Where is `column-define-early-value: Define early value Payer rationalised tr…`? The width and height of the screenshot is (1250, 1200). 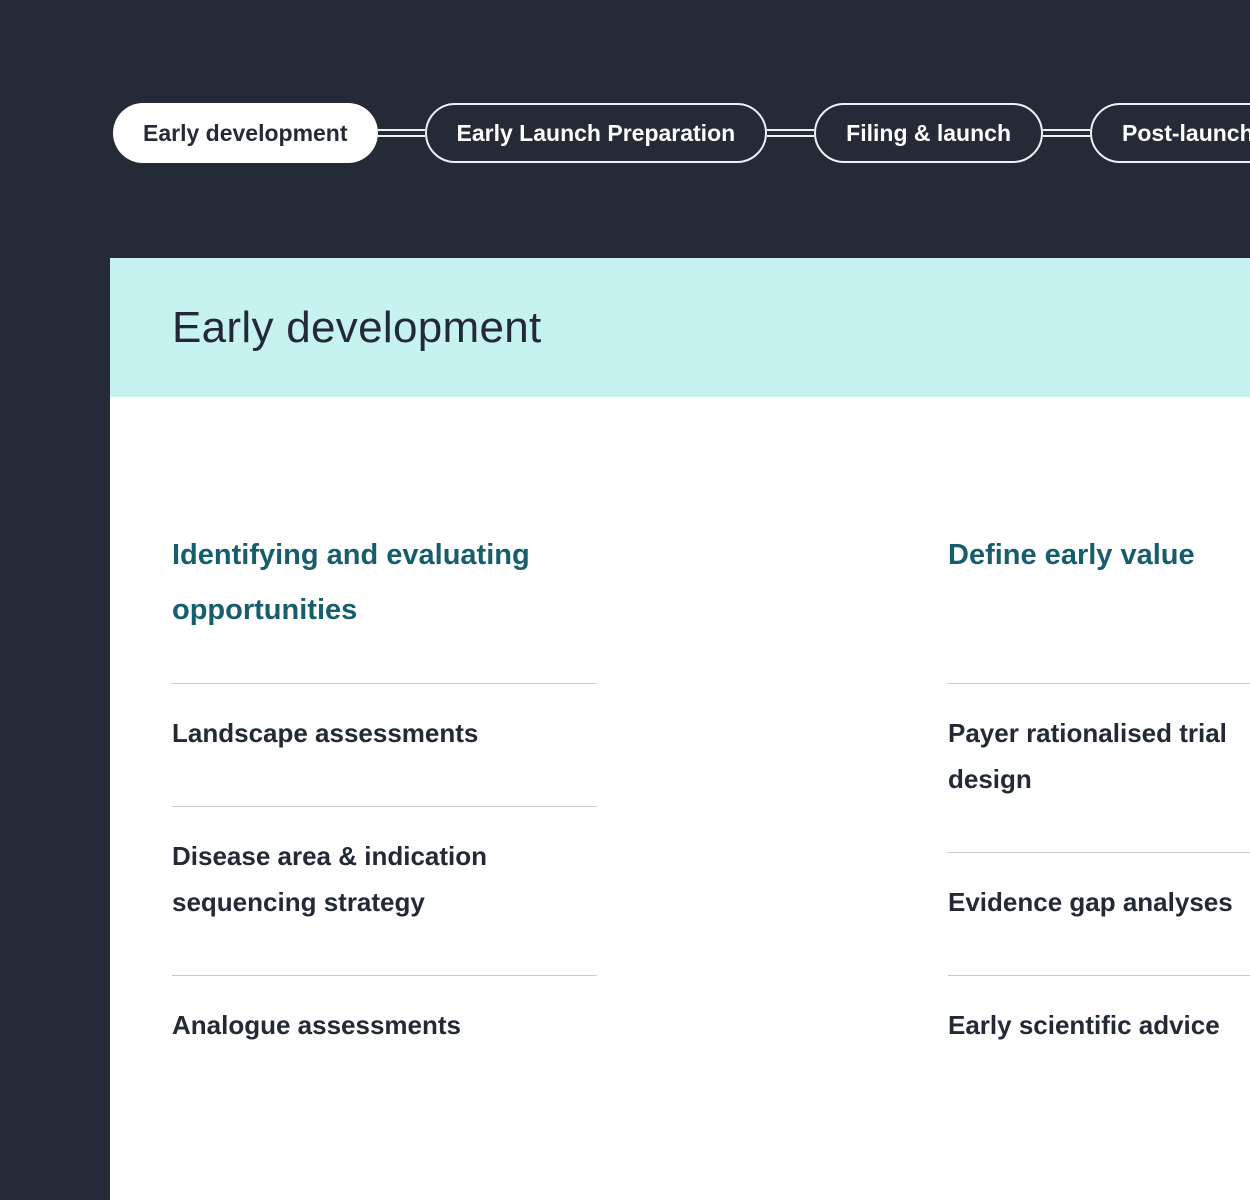 column-define-early-value: Define early value Payer rationalised tr… is located at coordinates (1099, 813).